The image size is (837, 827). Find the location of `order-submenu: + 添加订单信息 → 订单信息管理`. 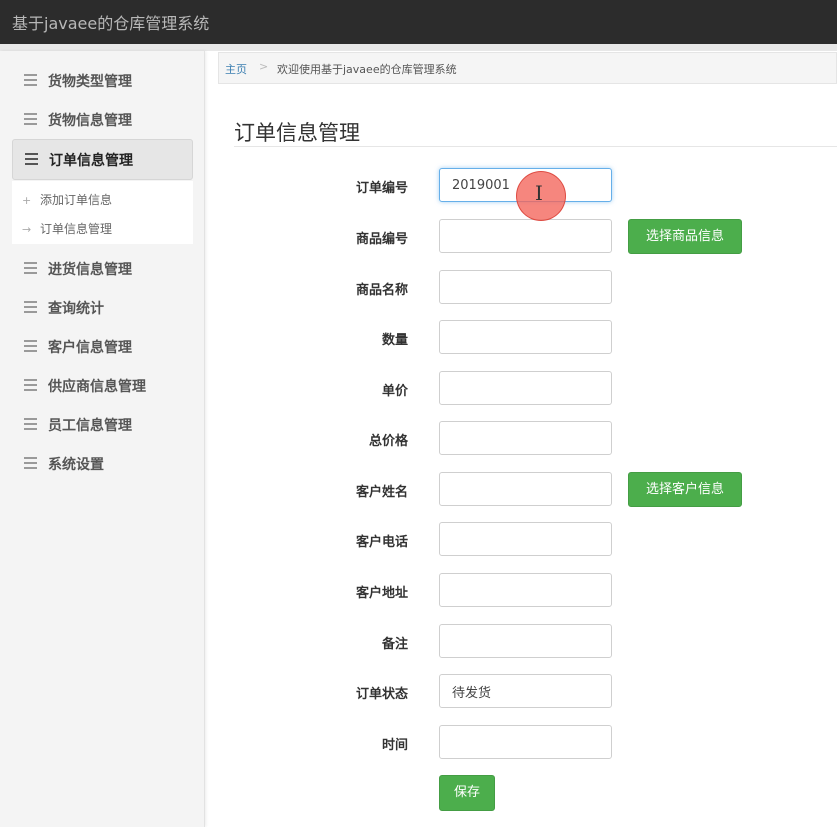

order-submenu: + 添加订单信息 → 订单信息管理 is located at coordinates (102, 212).